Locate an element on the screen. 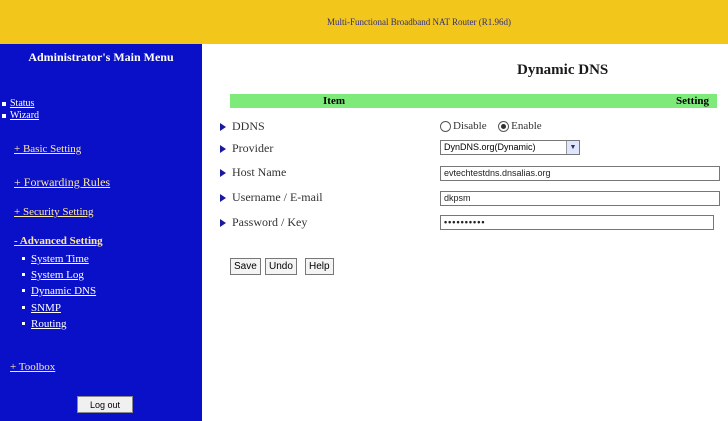 The image size is (728, 421). provider-select: DynDNS.org(Dynamic) ▼ is located at coordinates (510, 147).